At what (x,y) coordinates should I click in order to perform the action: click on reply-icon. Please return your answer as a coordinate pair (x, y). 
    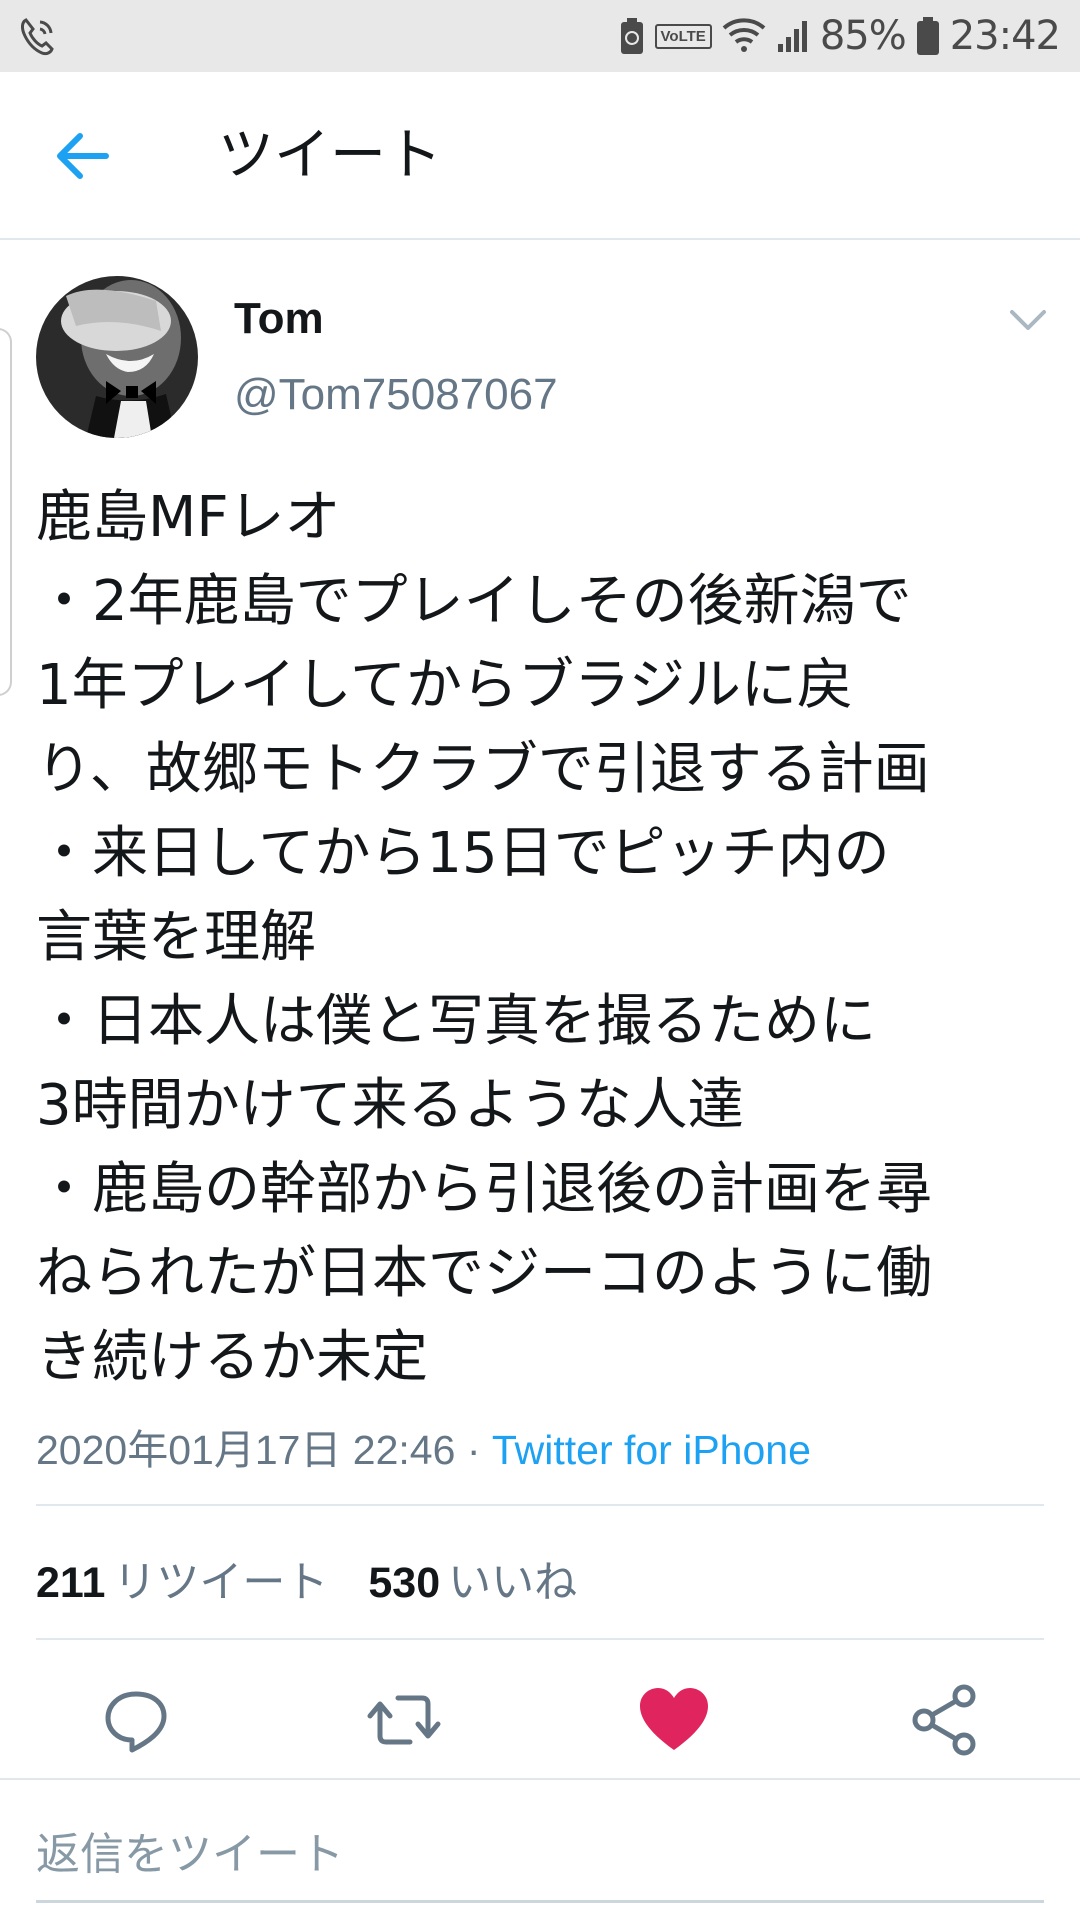
    Looking at the image, I should click on (136, 1720).